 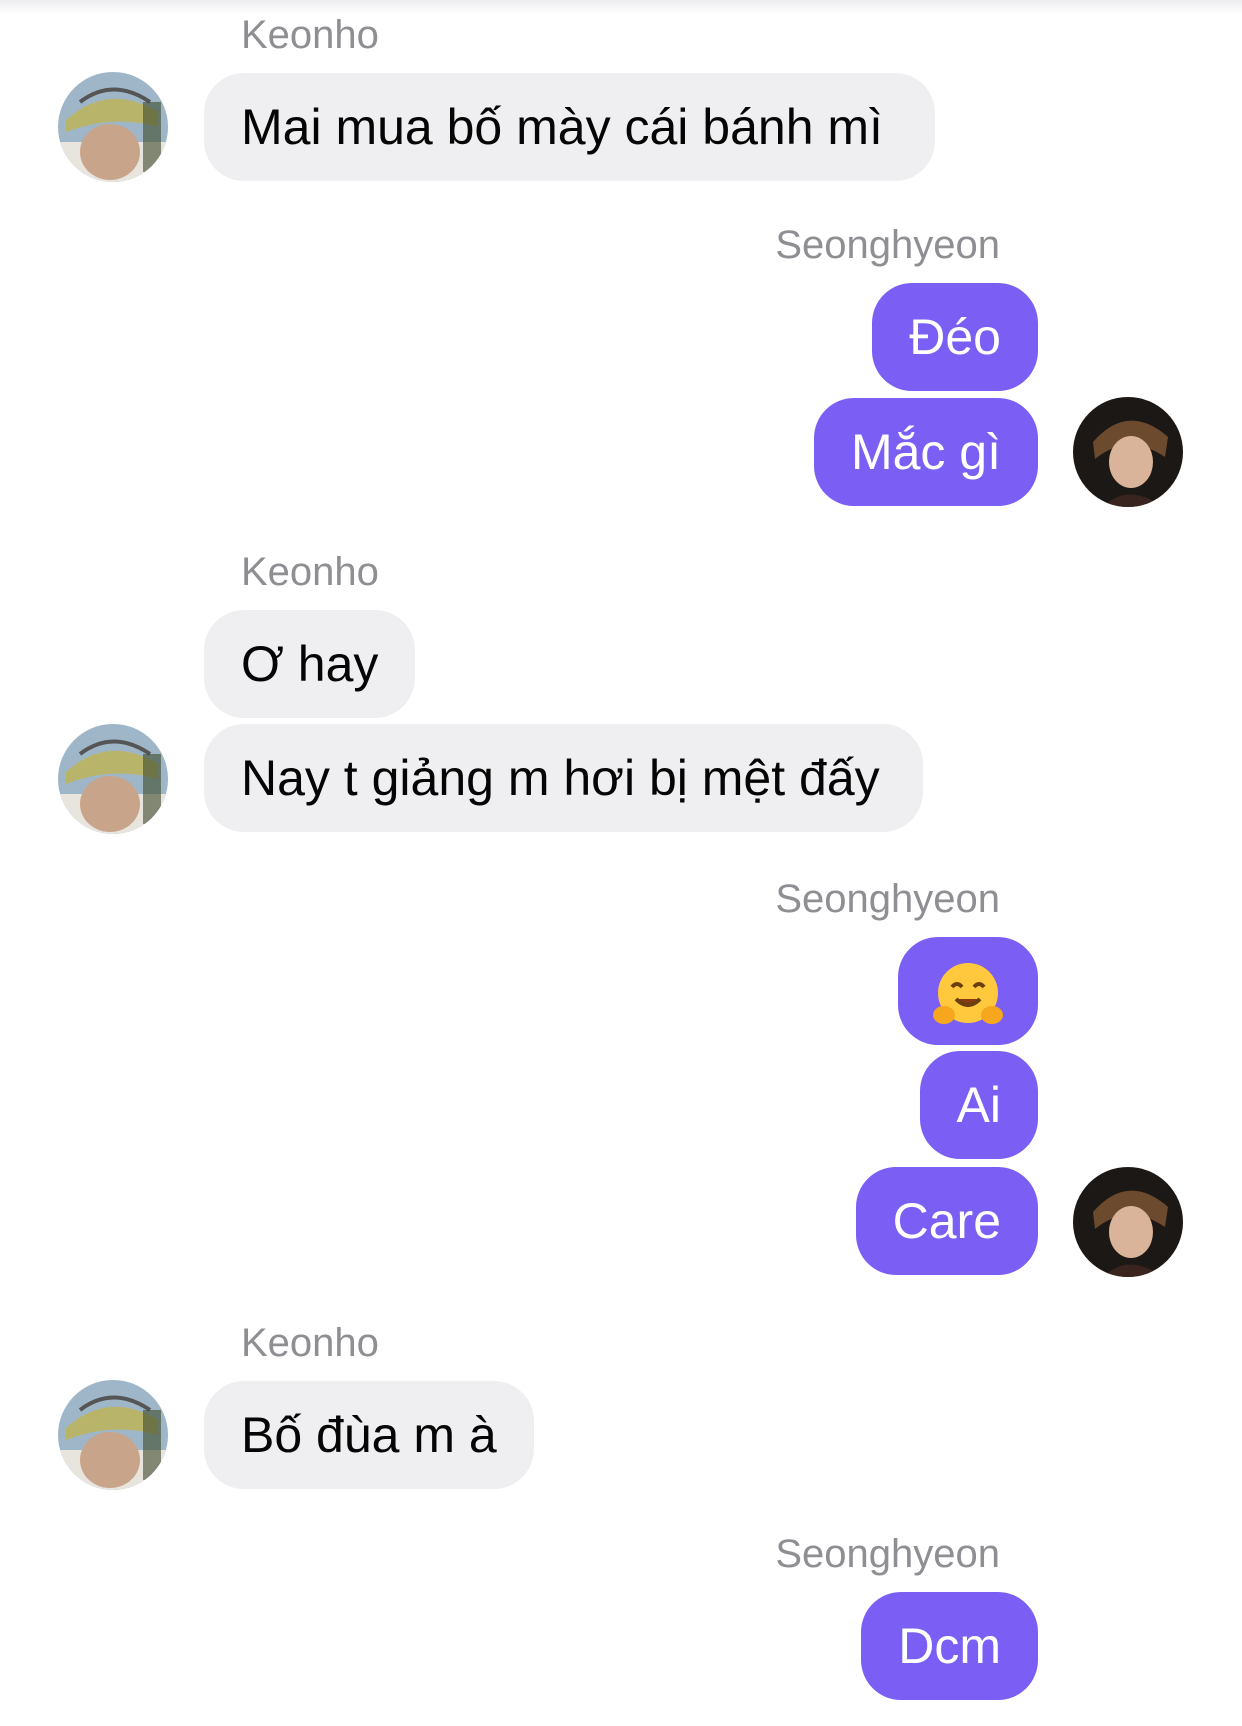 I want to click on message-bubble: Mắc gì, so click(x=925, y=452).